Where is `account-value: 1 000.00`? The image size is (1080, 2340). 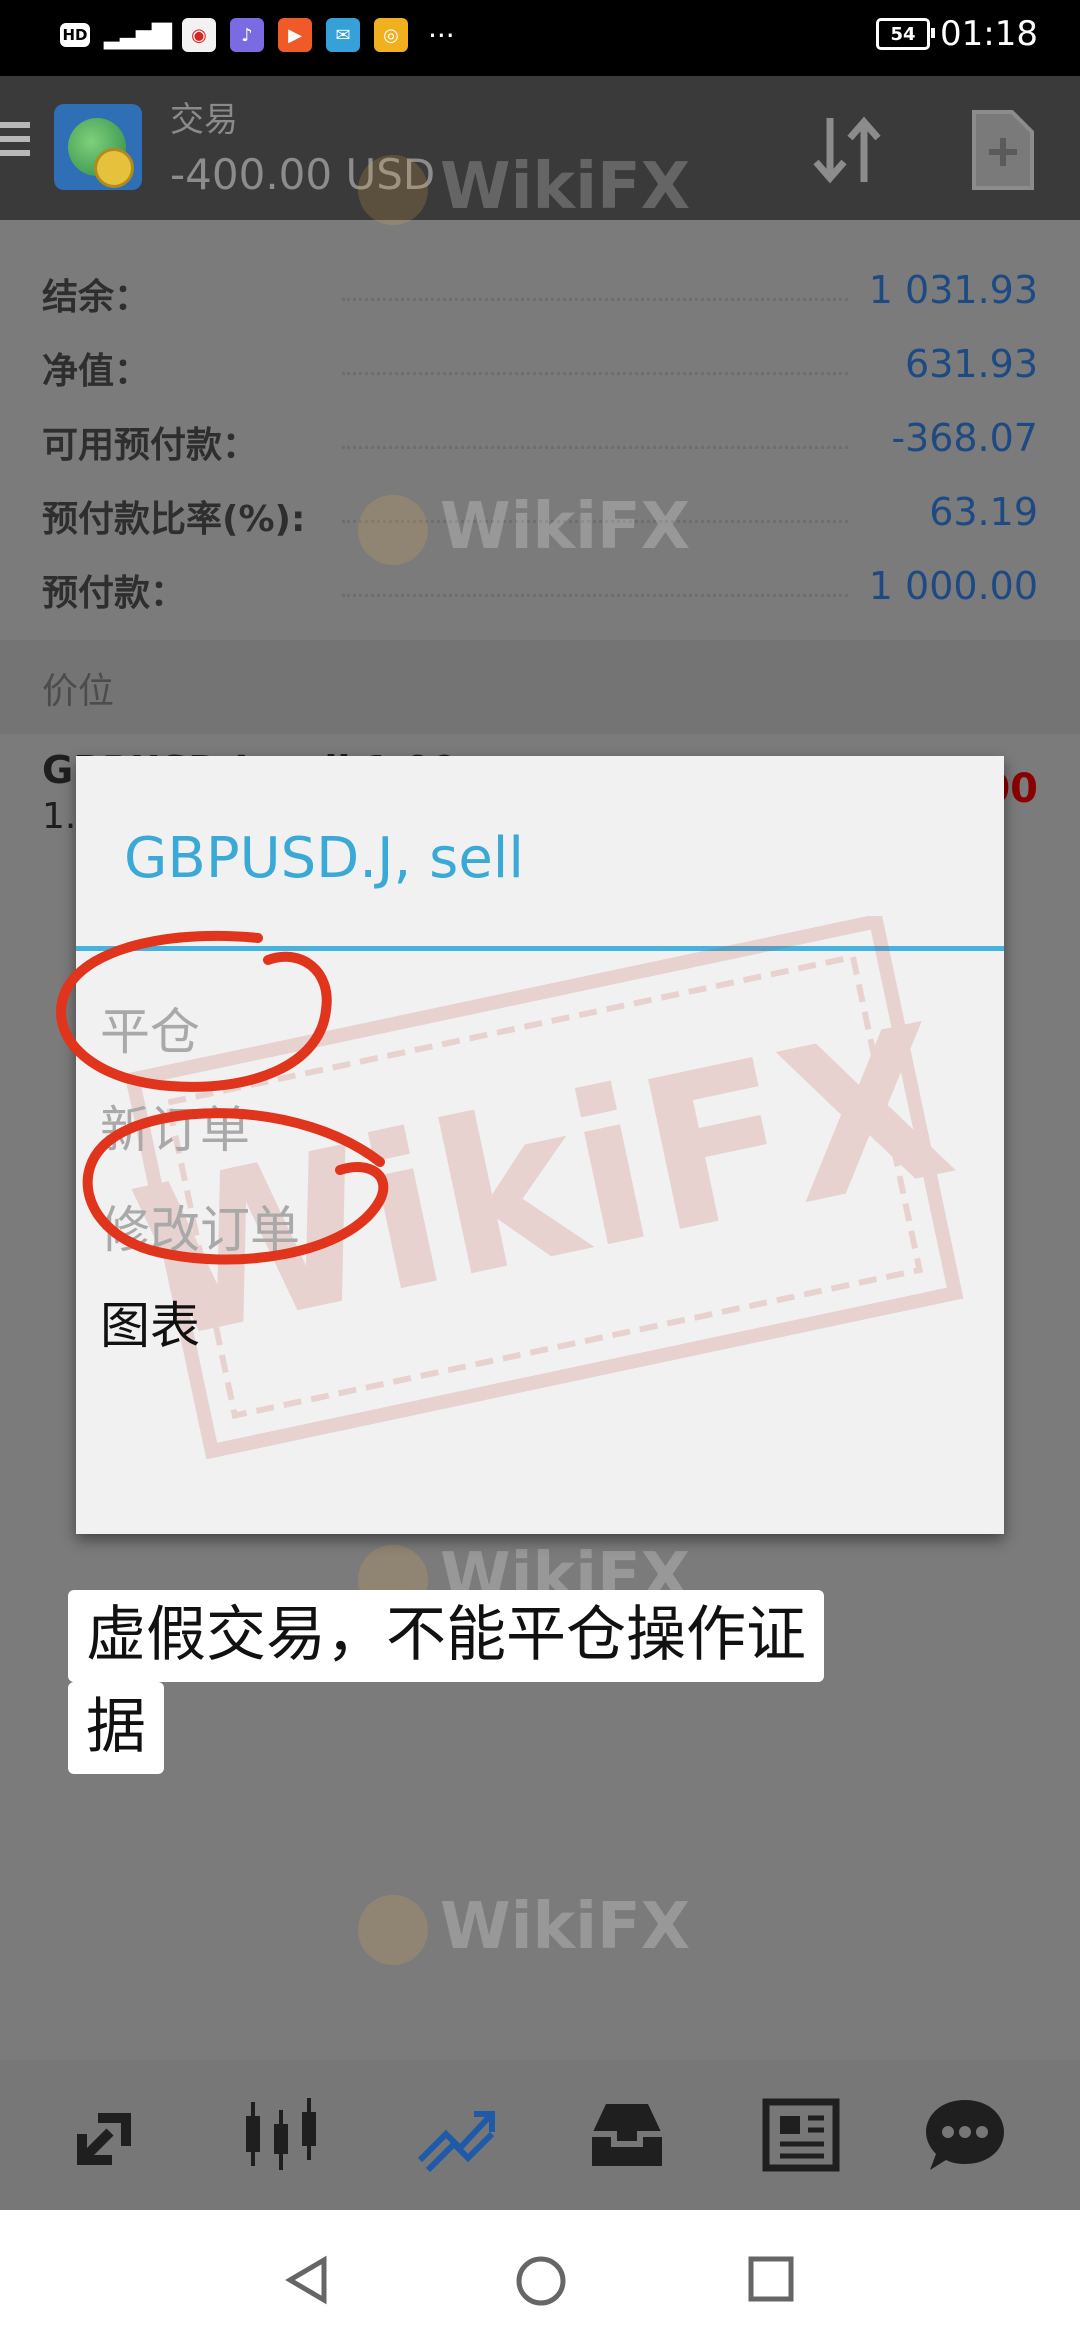
account-value: 1 000.00 is located at coordinates (953, 586).